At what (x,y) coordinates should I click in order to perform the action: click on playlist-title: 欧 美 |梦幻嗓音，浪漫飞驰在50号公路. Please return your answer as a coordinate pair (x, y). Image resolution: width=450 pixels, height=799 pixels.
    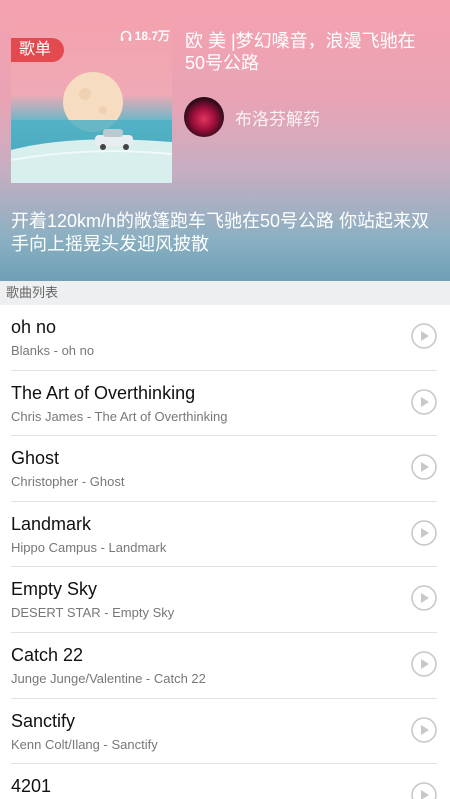
    Looking at the image, I should click on (300, 52).